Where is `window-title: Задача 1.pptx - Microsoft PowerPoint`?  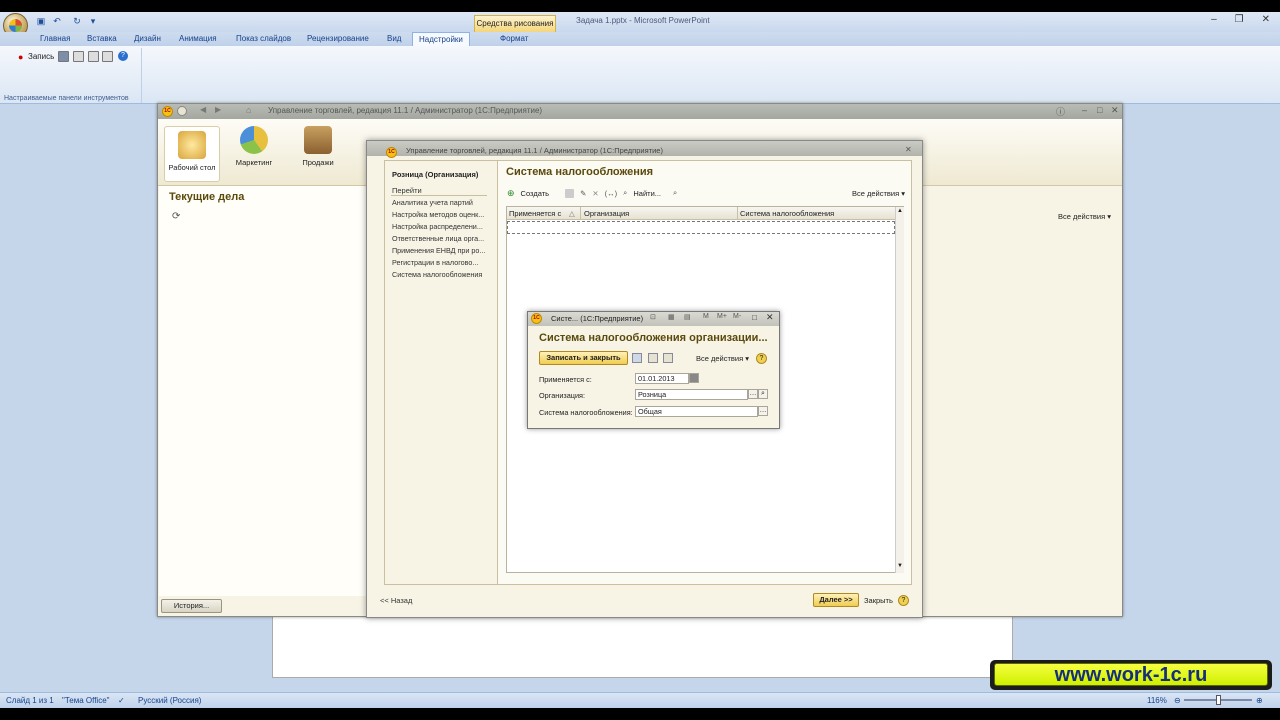
window-title: Задача 1.pptx - Microsoft PowerPoint is located at coordinates (643, 20).